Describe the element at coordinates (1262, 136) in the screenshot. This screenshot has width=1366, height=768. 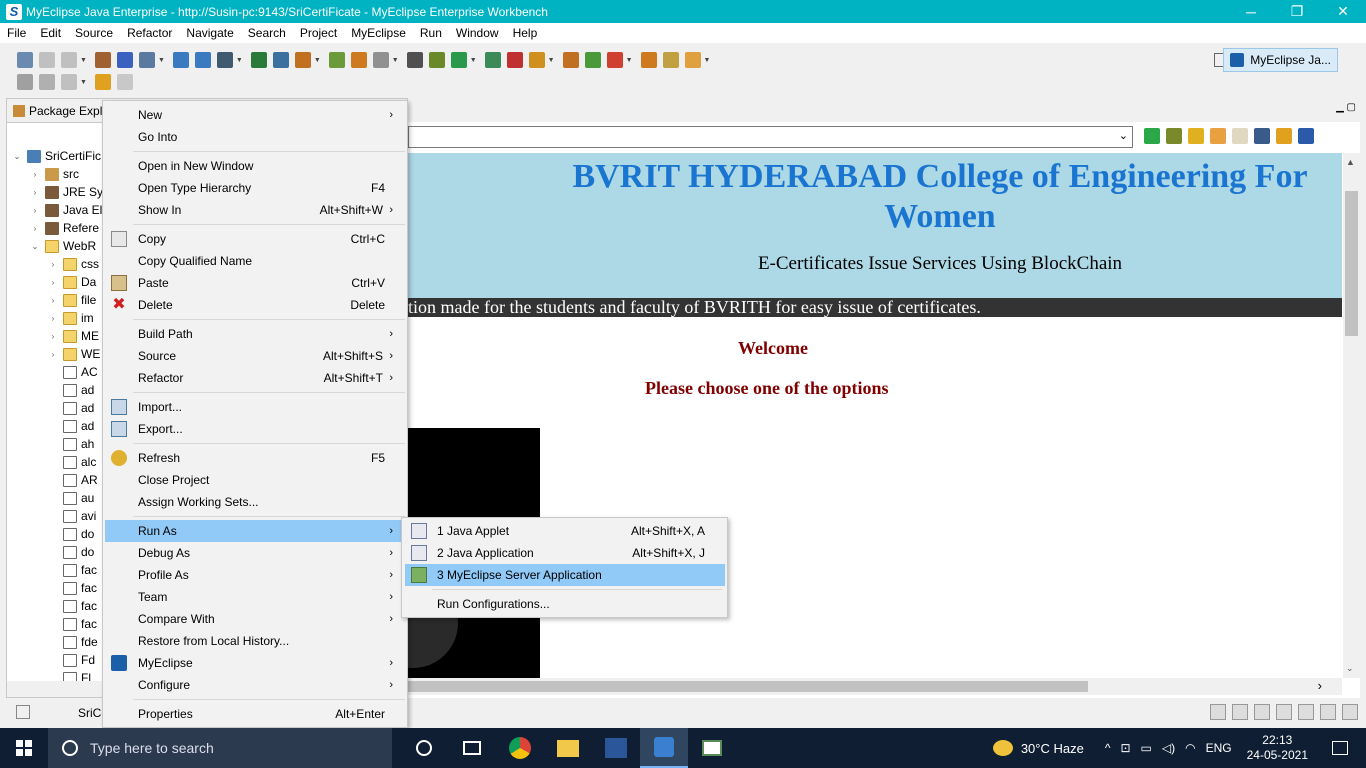
I see `stop-icon` at that location.